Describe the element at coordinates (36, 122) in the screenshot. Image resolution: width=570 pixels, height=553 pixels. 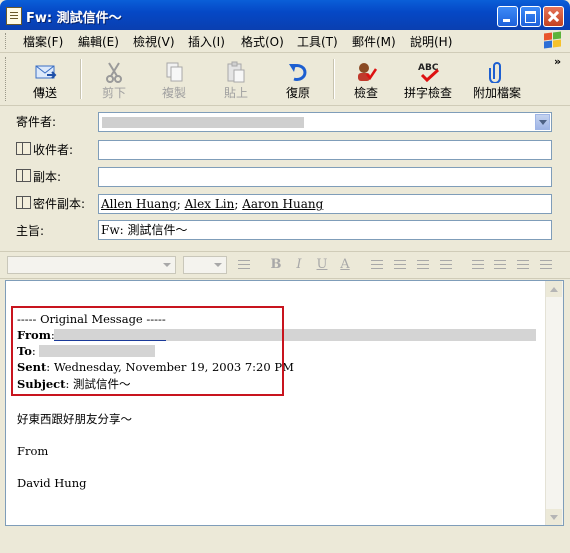
I see `from-label: 寄件者:` at that location.